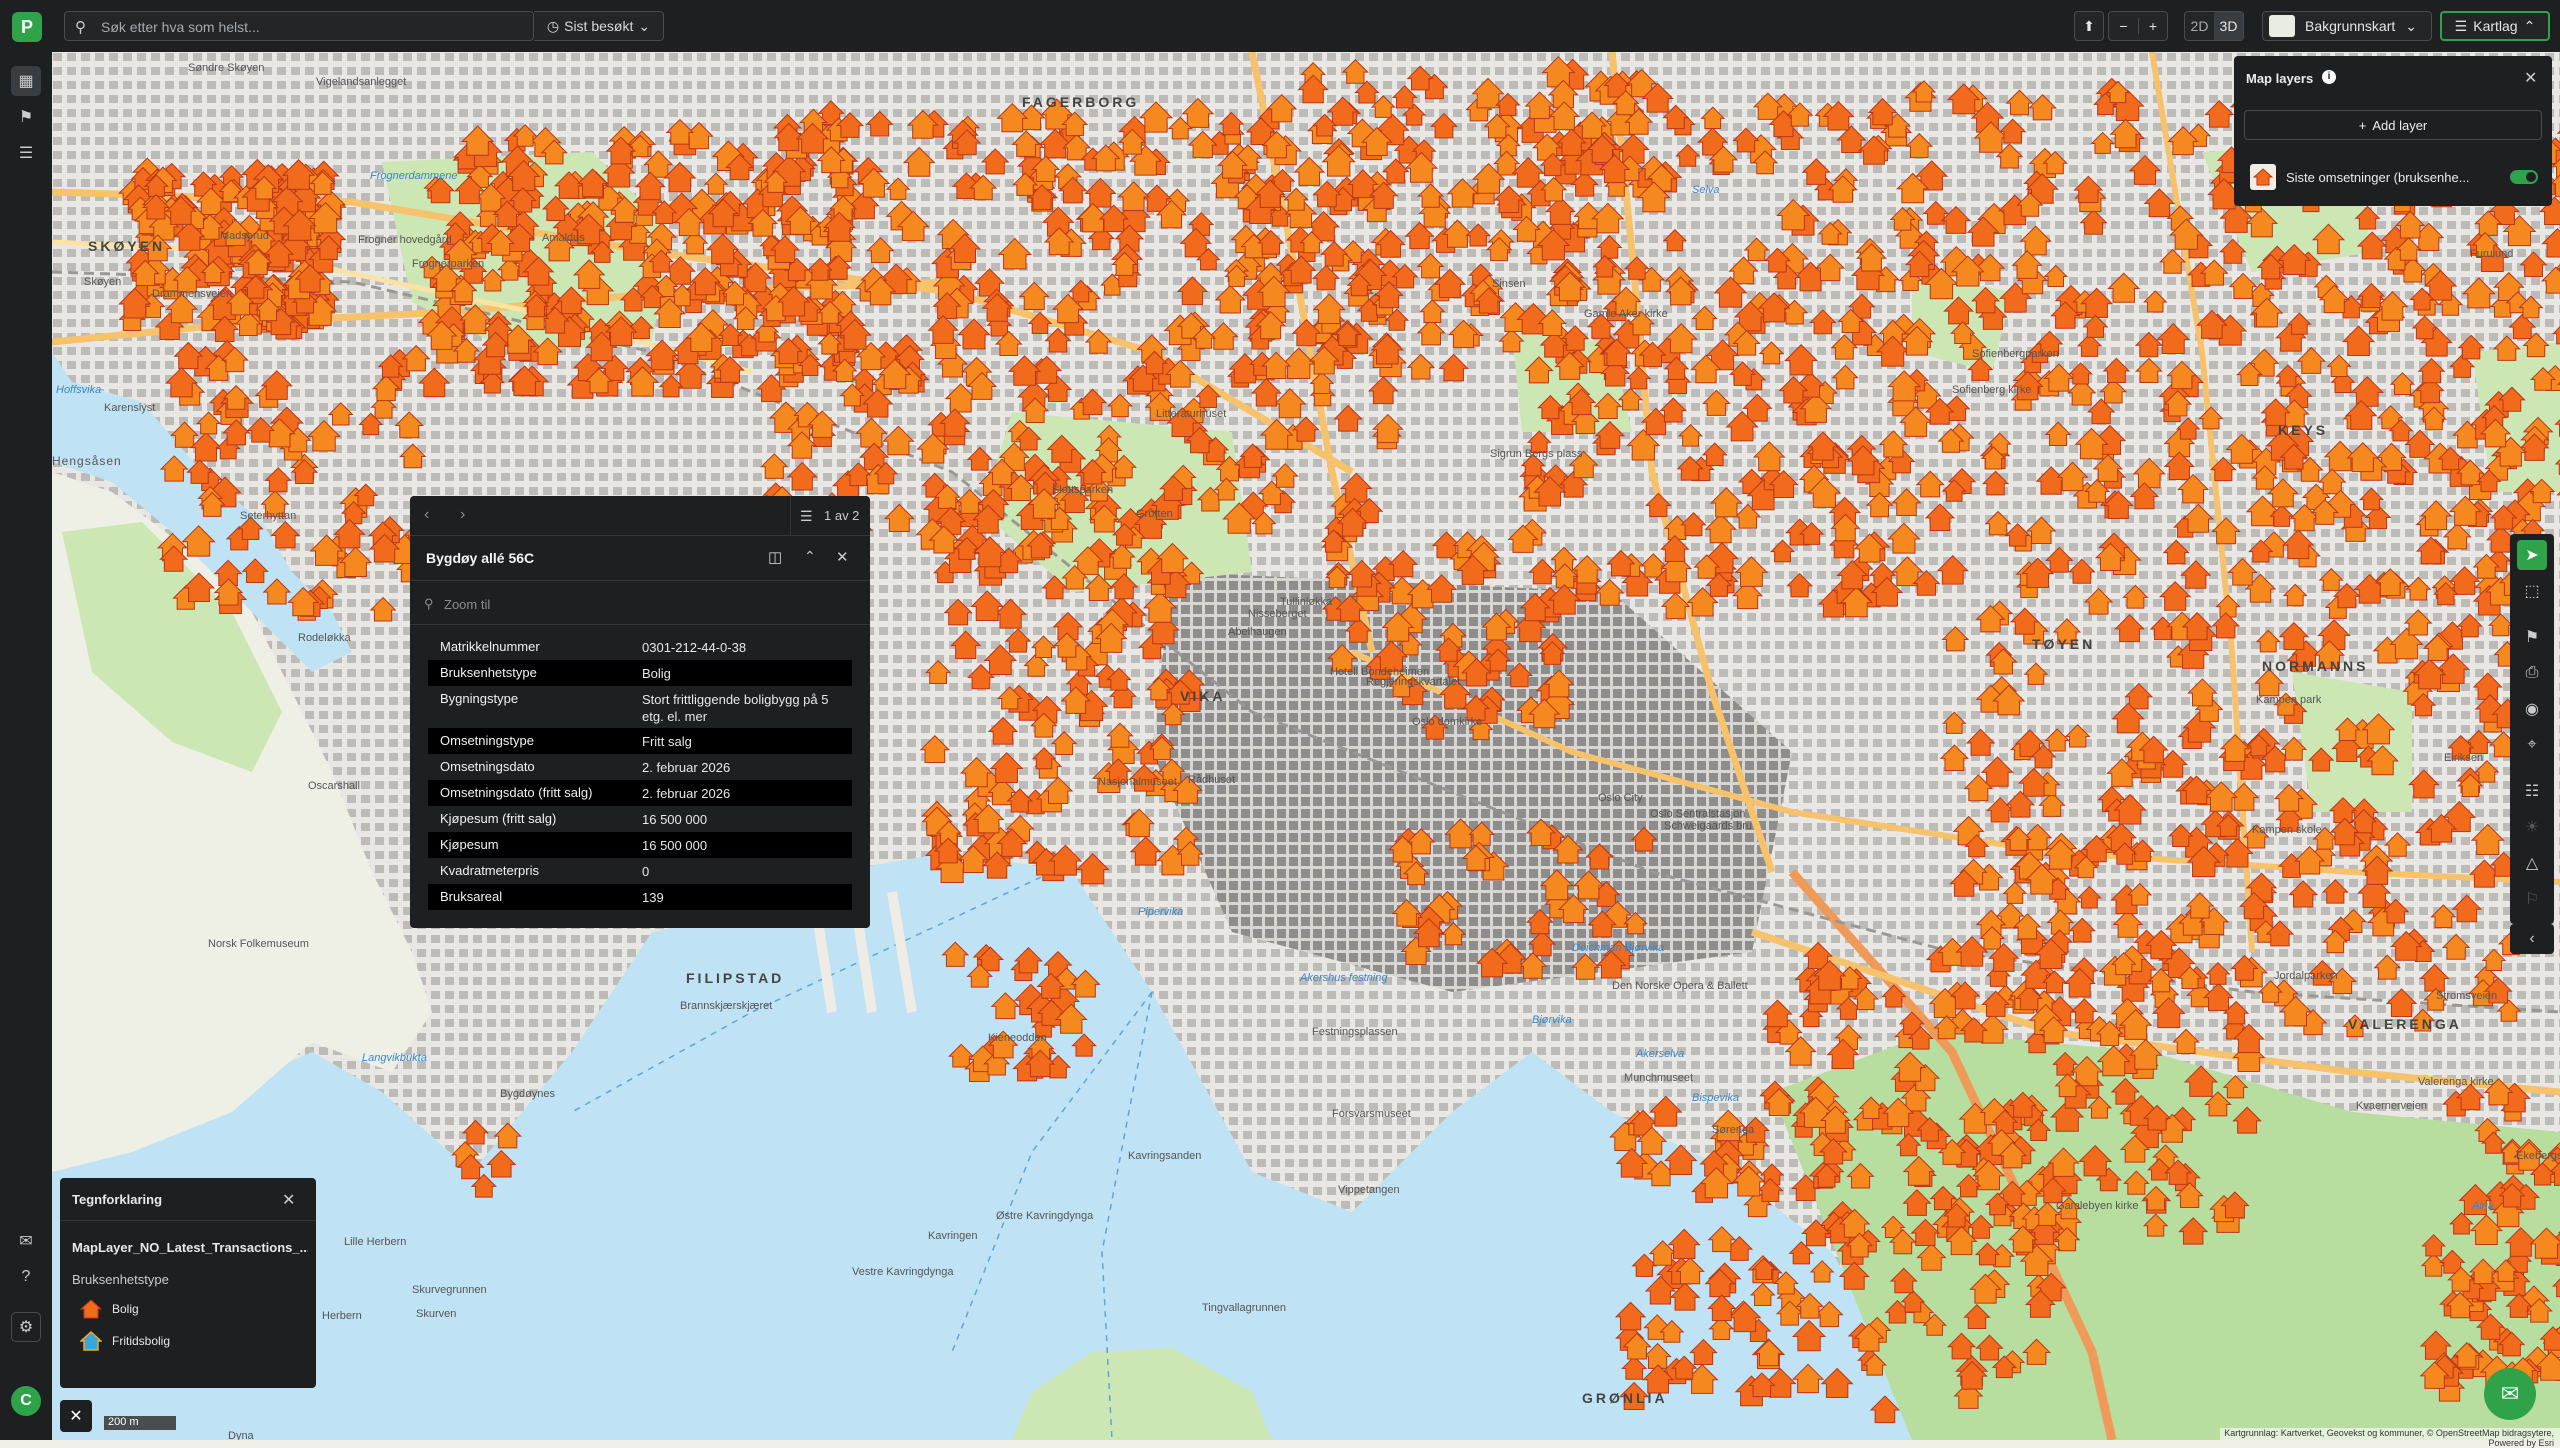 The image size is (2560, 1448). What do you see at coordinates (1659, 1078) in the screenshot?
I see `place-label: Munchmuseet` at bounding box center [1659, 1078].